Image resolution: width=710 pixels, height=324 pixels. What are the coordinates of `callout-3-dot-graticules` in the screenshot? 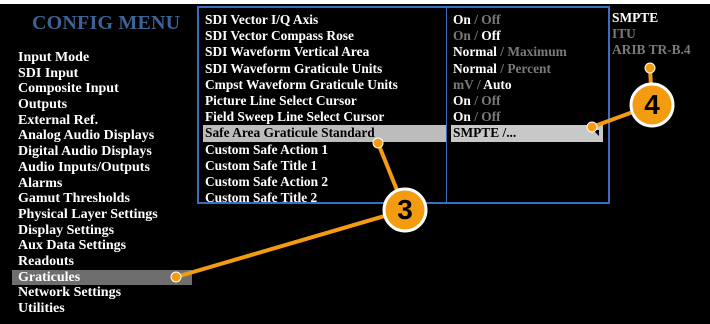 It's located at (176, 277).